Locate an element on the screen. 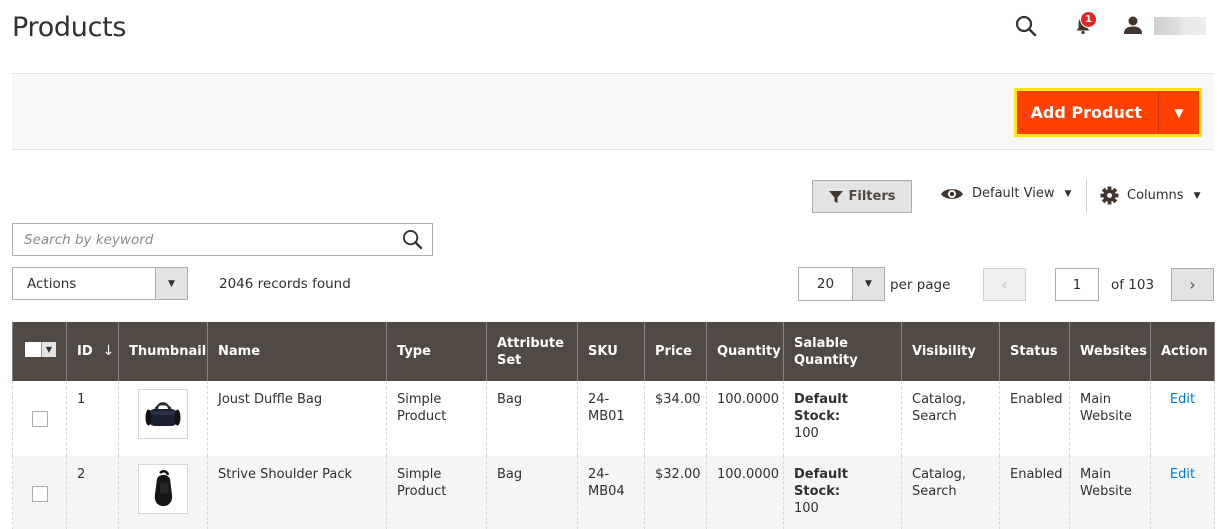  cell-sku: 24-MB01 is located at coordinates (611, 418).